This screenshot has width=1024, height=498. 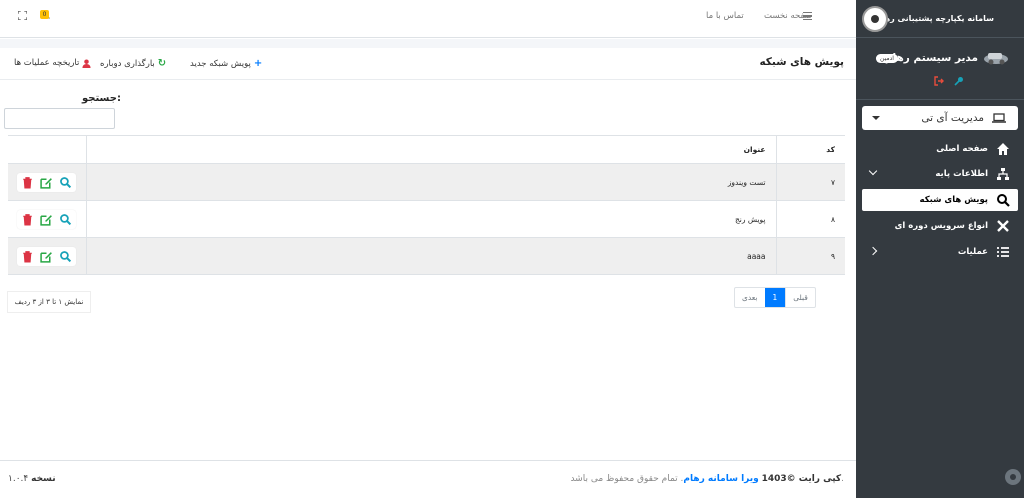 I want to click on fullscreen-icon, so click(x=22, y=15).